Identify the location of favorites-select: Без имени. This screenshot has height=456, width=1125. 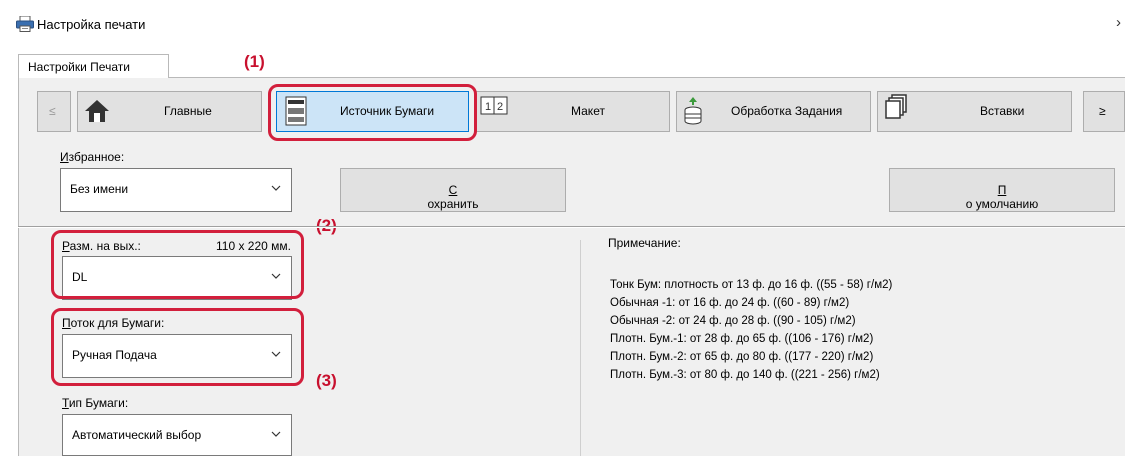
(176, 190).